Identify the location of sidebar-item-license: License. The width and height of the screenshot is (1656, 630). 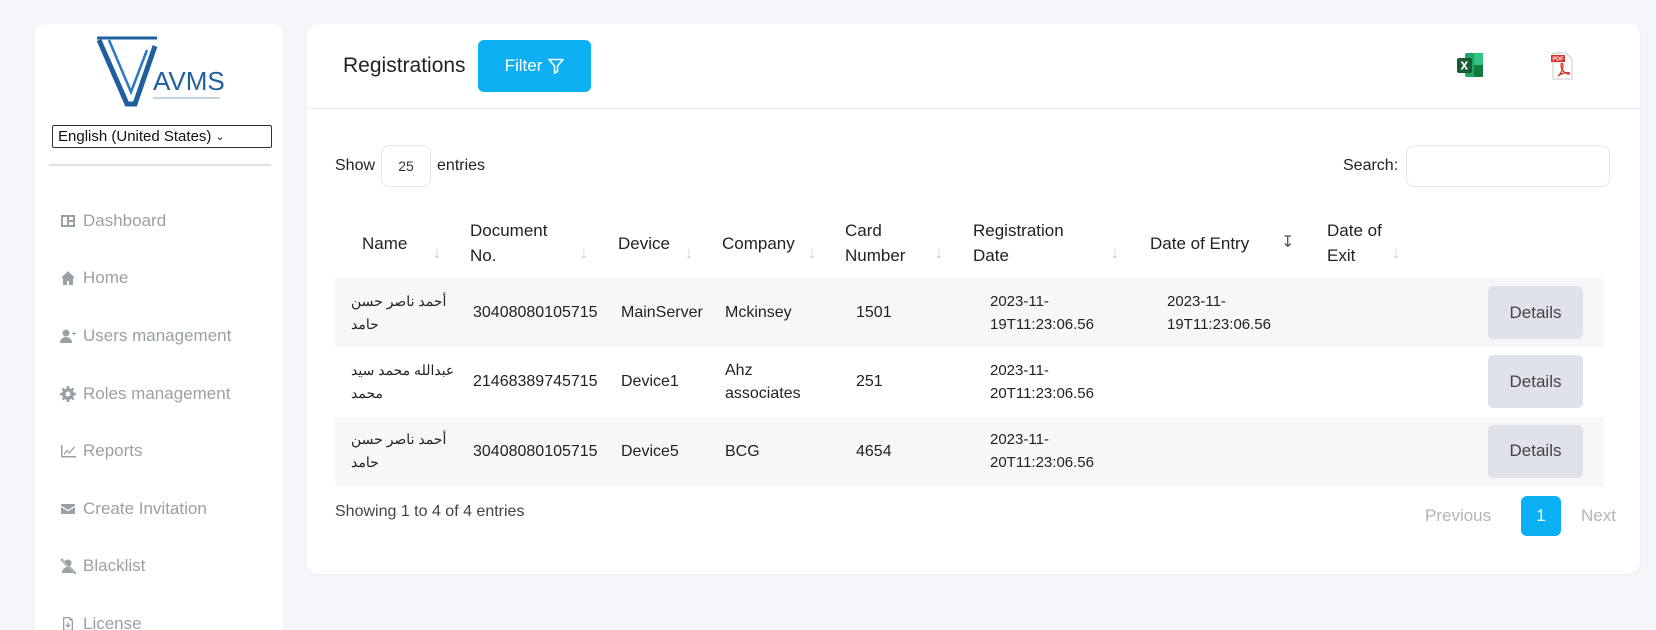
(145, 612).